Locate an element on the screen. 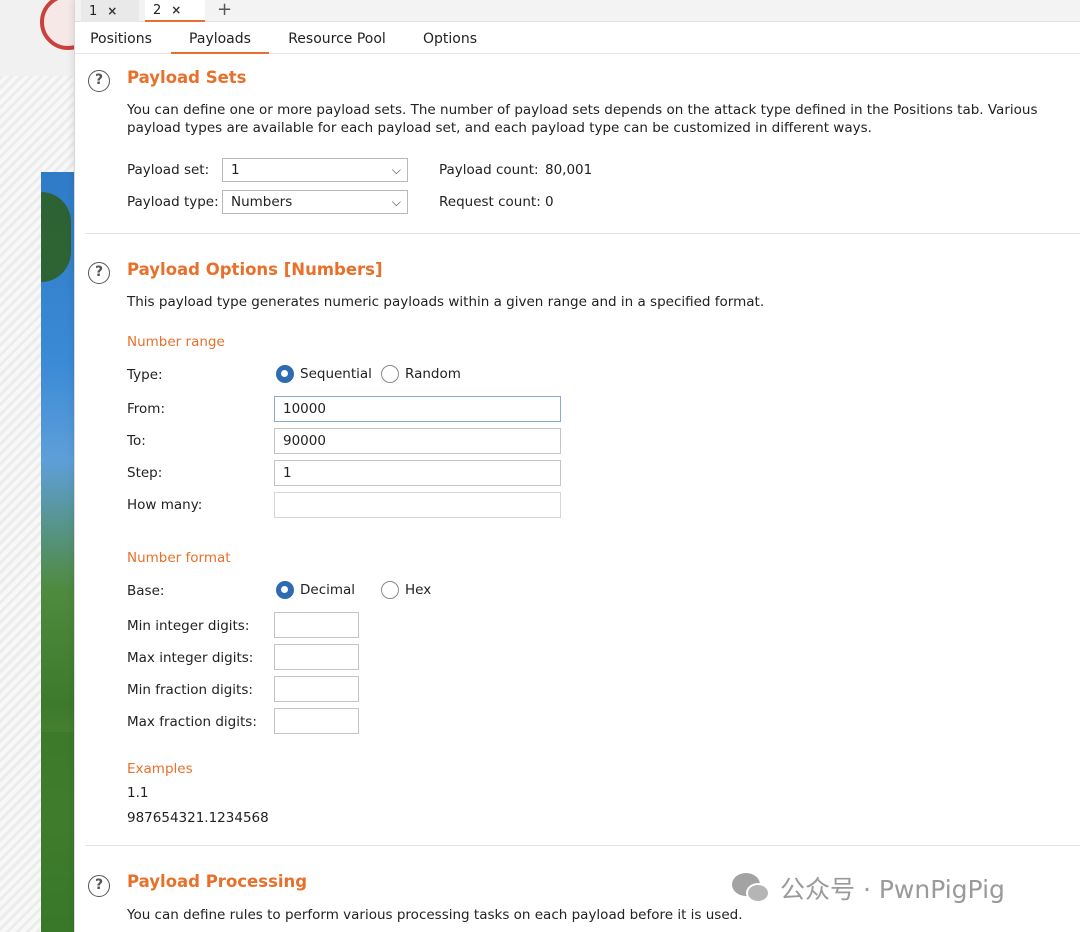 This screenshot has height=932, width=1080. radio-decimal-label: Decimal is located at coordinates (328, 590).